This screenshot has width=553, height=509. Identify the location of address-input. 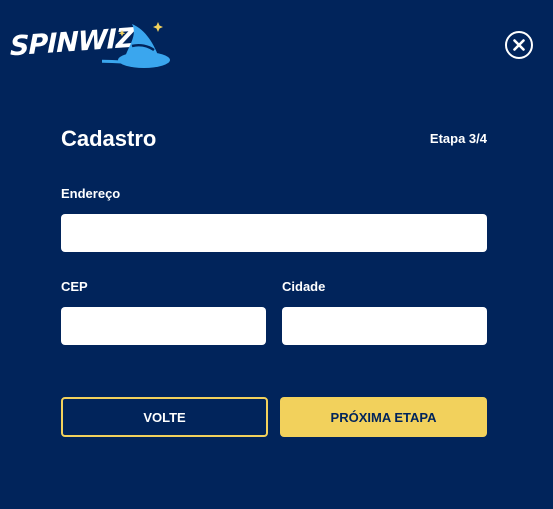
(274, 233).